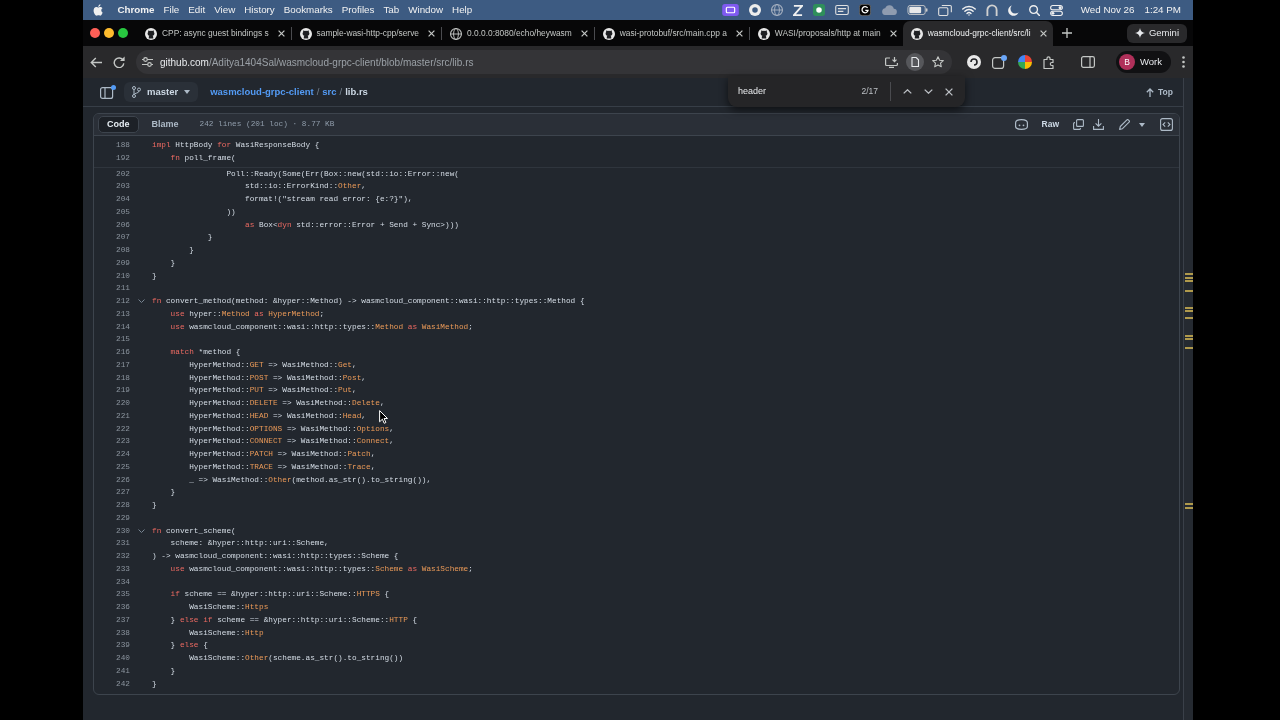 The width and height of the screenshot is (1280, 720). I want to click on zigzag-icon, so click(797, 10).